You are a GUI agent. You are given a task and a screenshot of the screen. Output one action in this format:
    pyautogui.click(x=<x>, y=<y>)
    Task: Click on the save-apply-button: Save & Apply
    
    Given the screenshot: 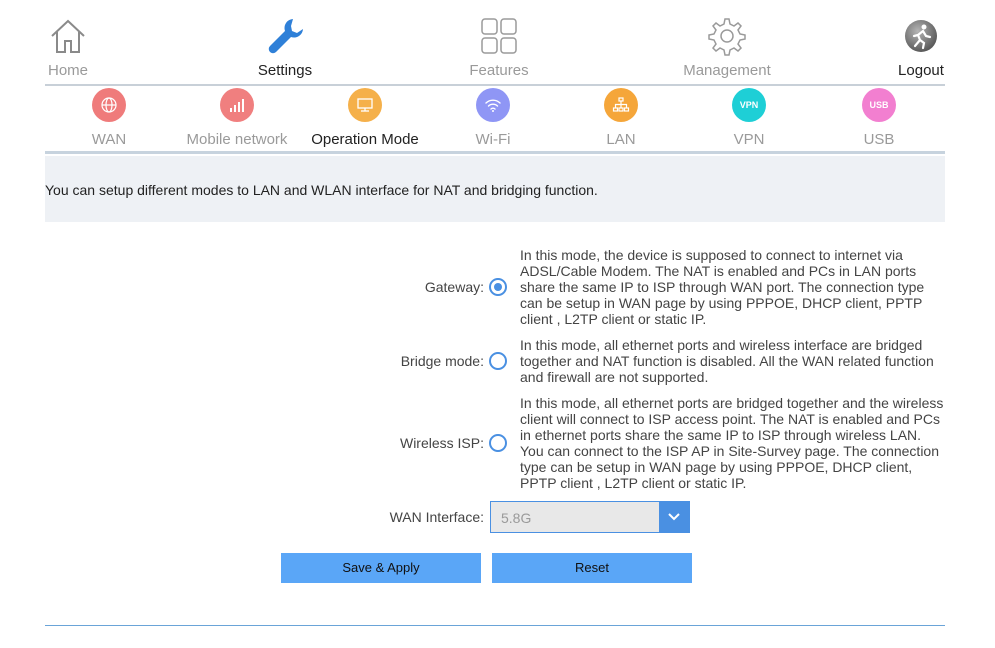 What is the action you would take?
    pyautogui.click(x=381, y=568)
    